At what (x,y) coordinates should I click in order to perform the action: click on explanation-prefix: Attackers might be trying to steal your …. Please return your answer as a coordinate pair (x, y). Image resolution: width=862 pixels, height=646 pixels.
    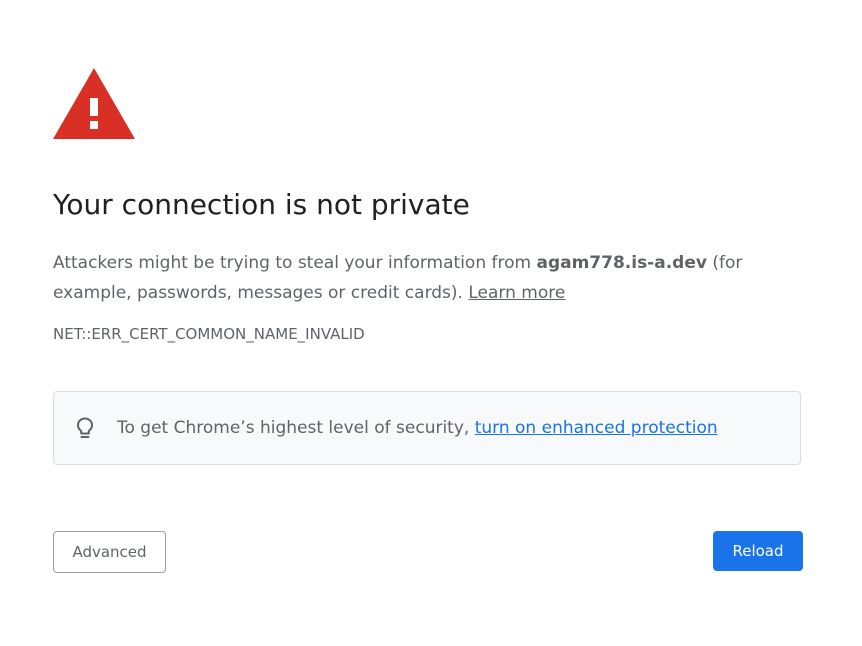
    Looking at the image, I should click on (295, 263).